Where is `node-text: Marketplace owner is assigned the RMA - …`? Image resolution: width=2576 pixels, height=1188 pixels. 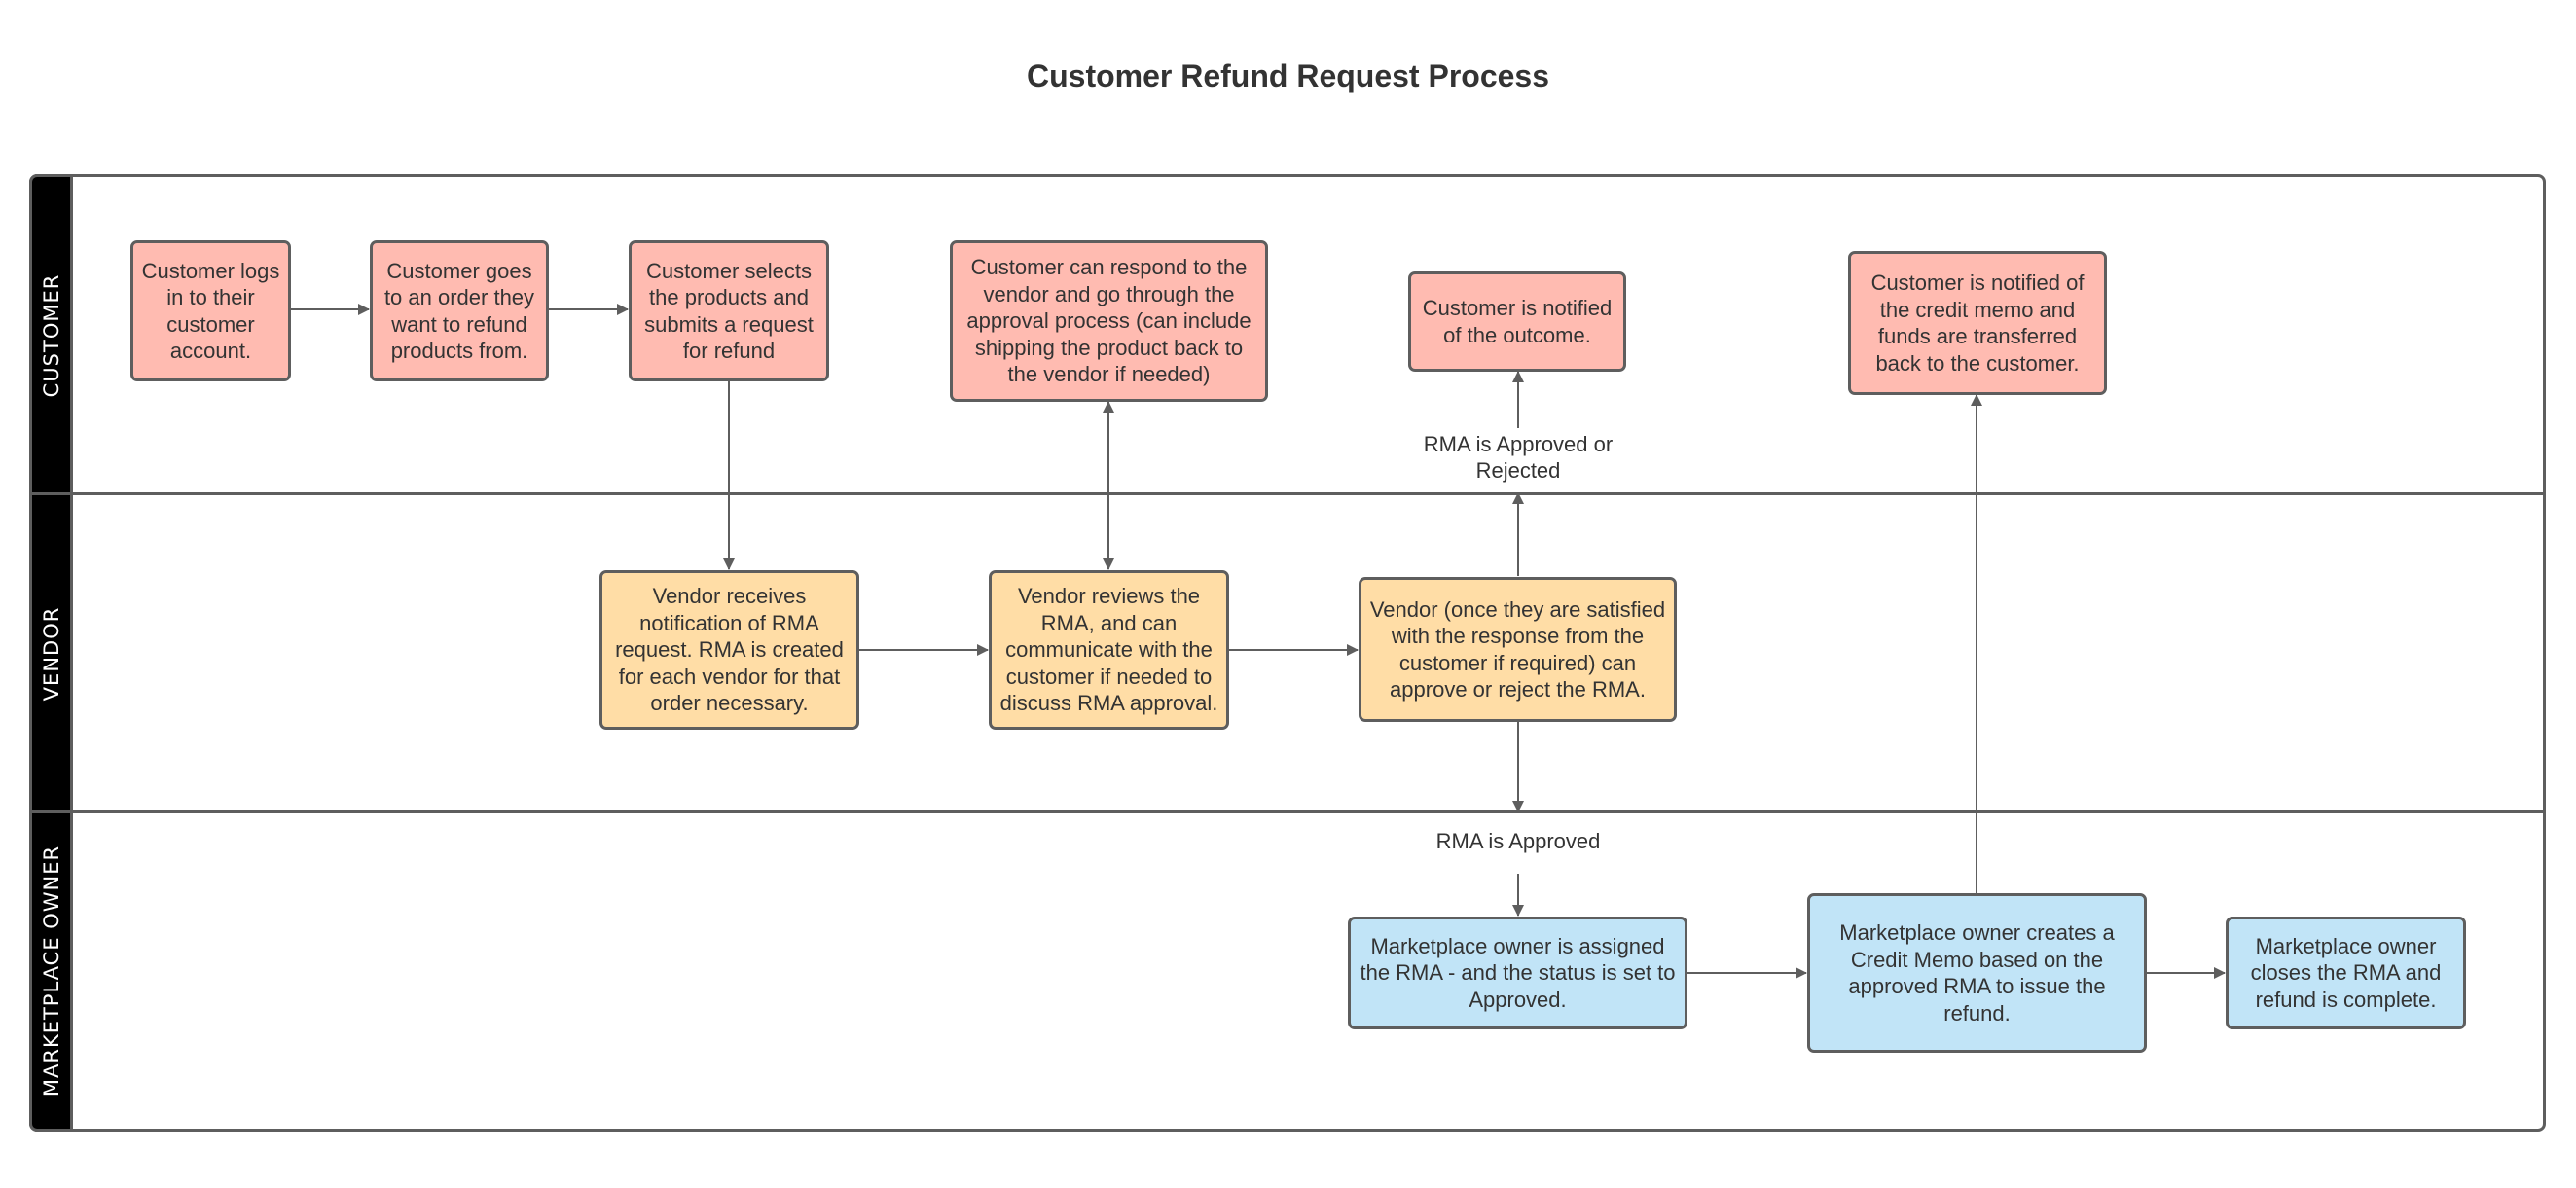 node-text: Marketplace owner is assigned the RMA - … is located at coordinates (1518, 972).